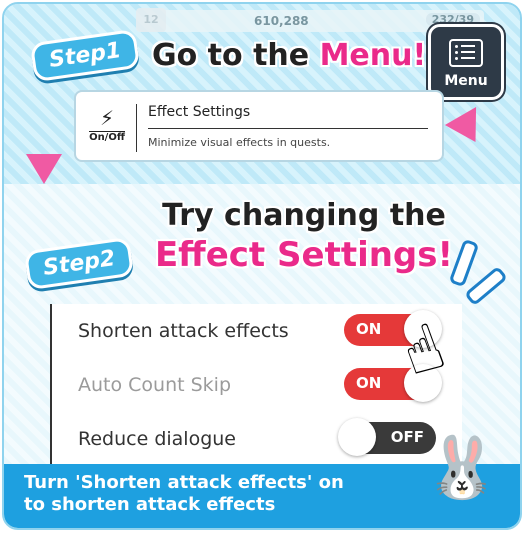 The height and width of the screenshot is (534, 524). I want to click on menu-icon, so click(466, 53).